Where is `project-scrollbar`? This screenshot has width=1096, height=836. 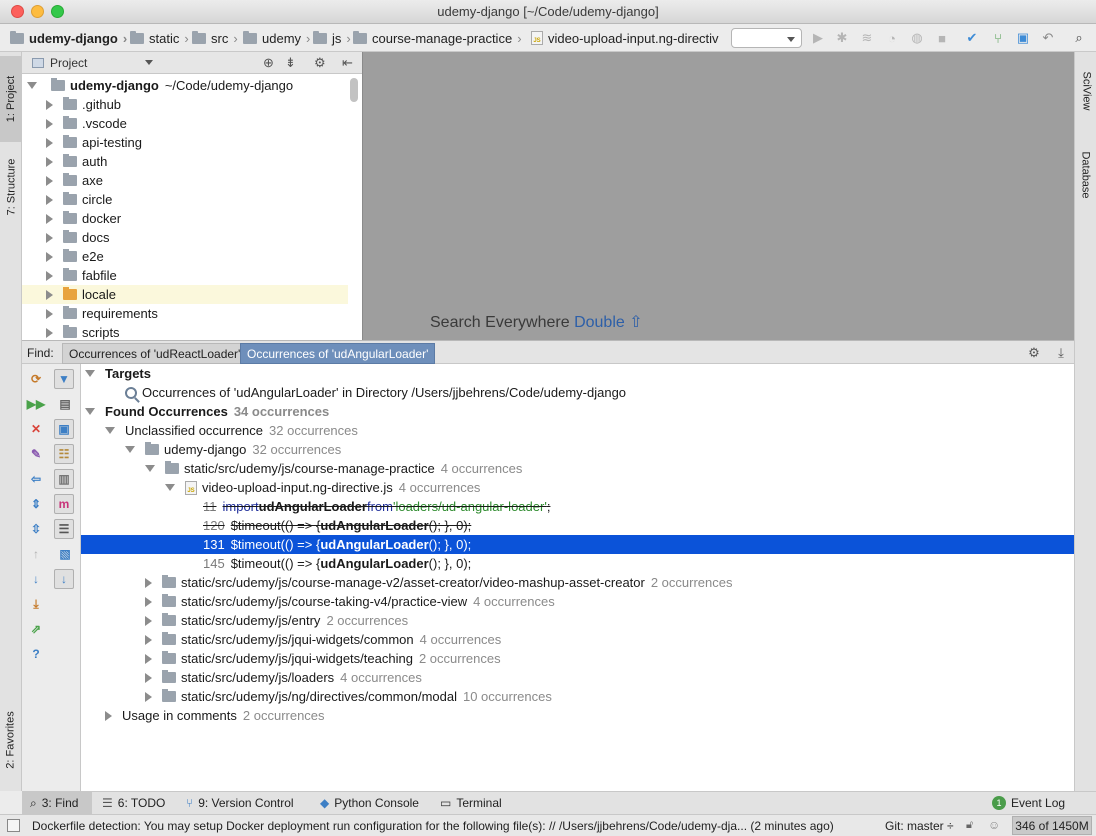 project-scrollbar is located at coordinates (354, 90).